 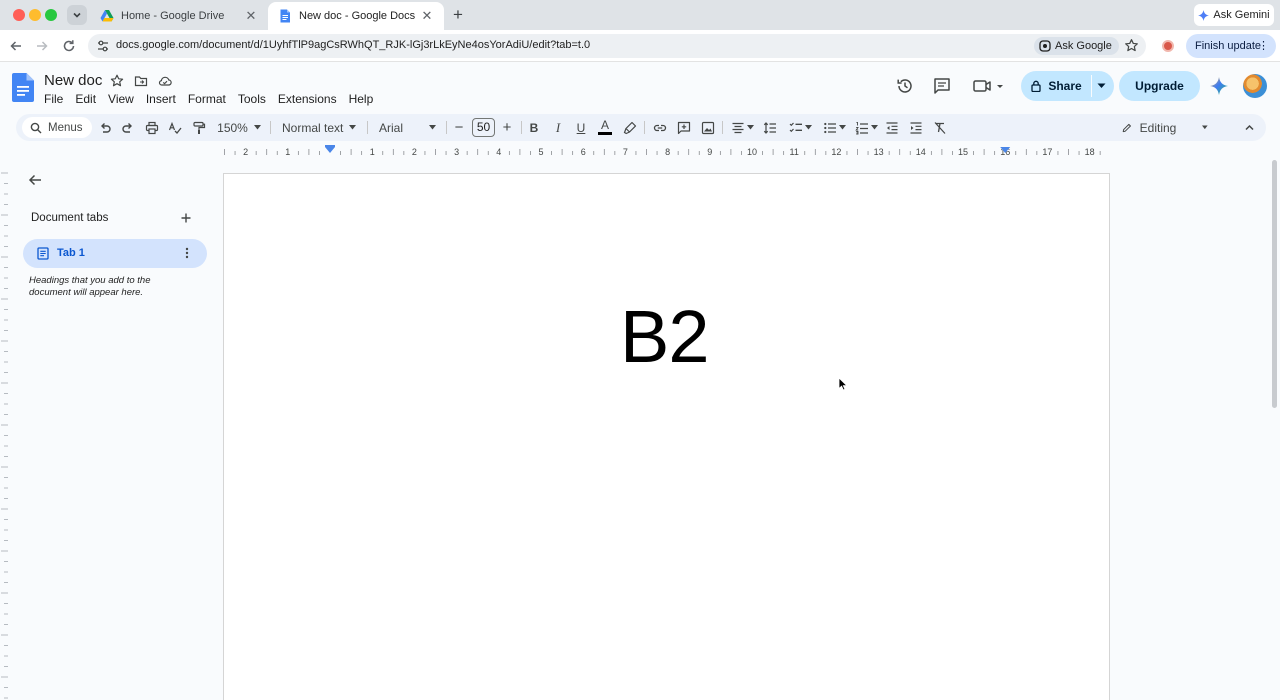 I want to click on finish-update-button: Finish update ⋮, so click(x=1231, y=46).